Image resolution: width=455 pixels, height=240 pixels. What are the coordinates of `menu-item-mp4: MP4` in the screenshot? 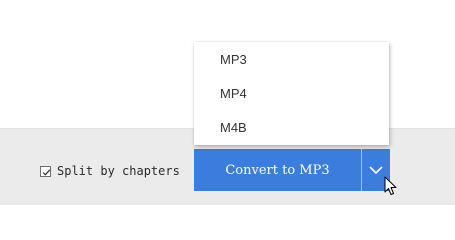 It's located at (291, 94).